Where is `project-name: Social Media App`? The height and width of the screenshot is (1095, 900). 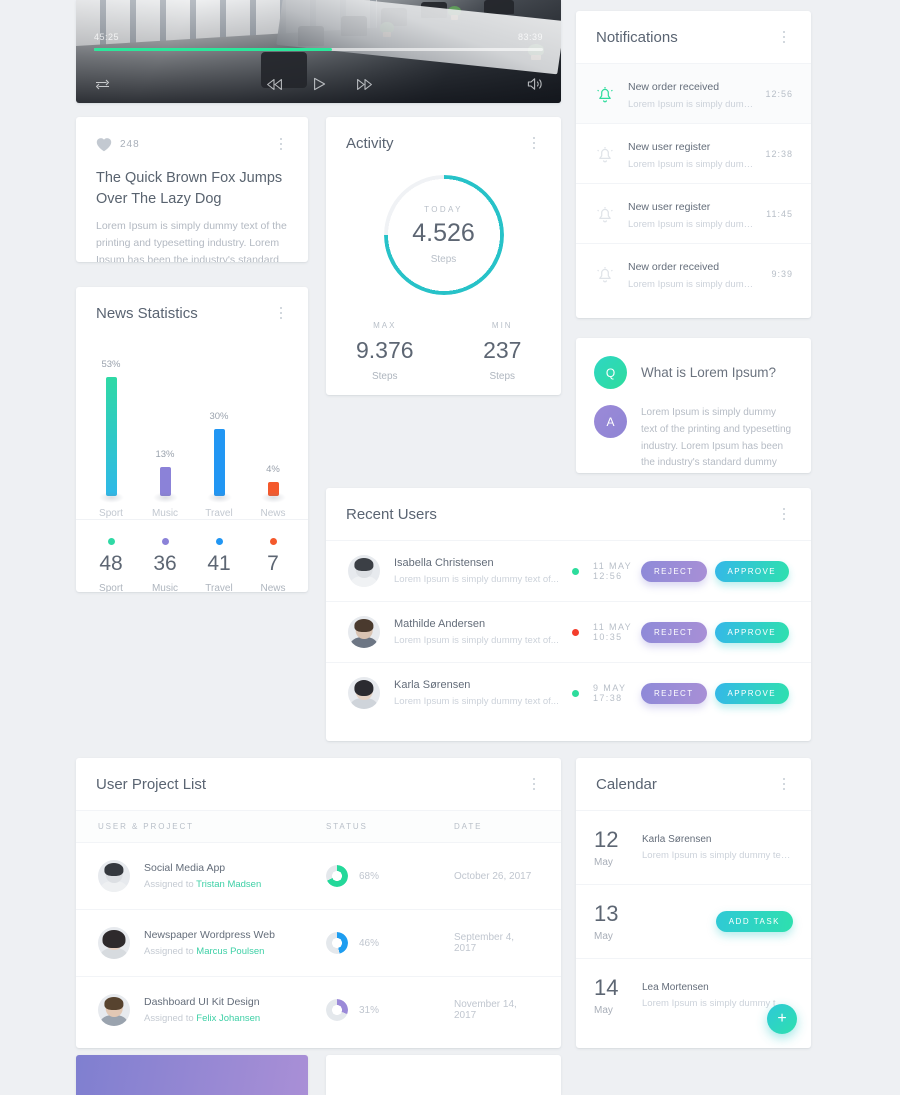 project-name: Social Media App is located at coordinates (185, 868).